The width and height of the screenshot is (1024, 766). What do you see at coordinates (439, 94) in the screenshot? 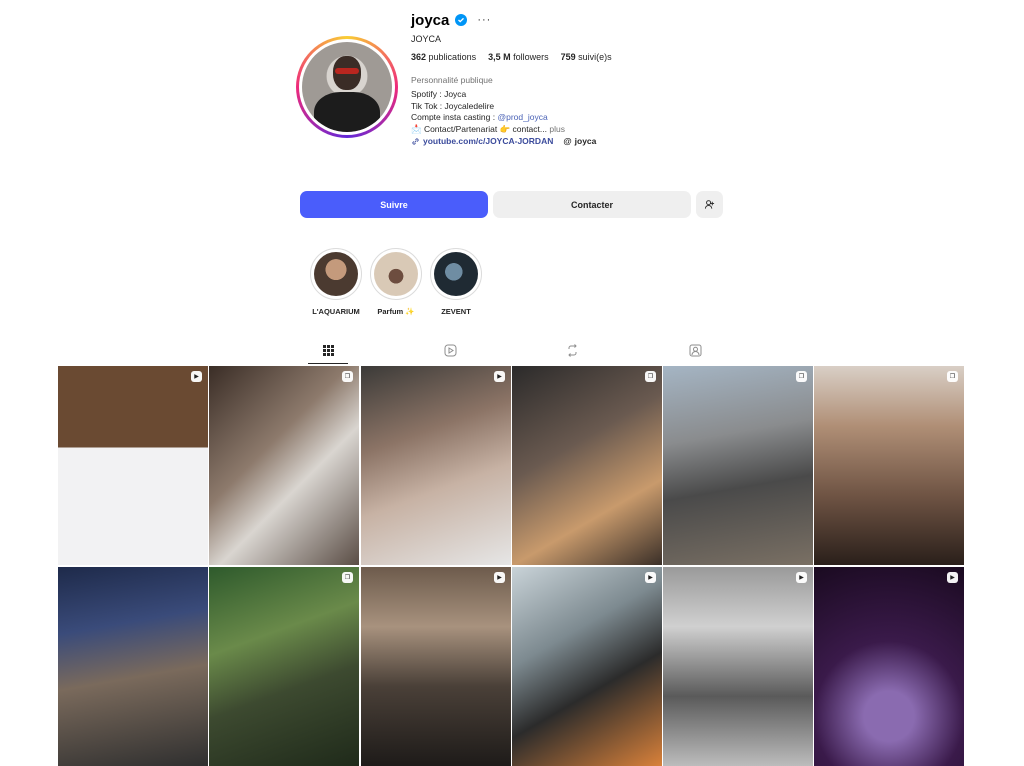
I see `bio-line: Spotify : Joyca` at bounding box center [439, 94].